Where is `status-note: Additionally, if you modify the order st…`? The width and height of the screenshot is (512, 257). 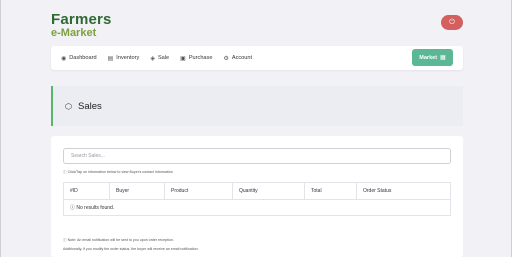 status-note: Additionally, if you modify the order st… is located at coordinates (131, 249).